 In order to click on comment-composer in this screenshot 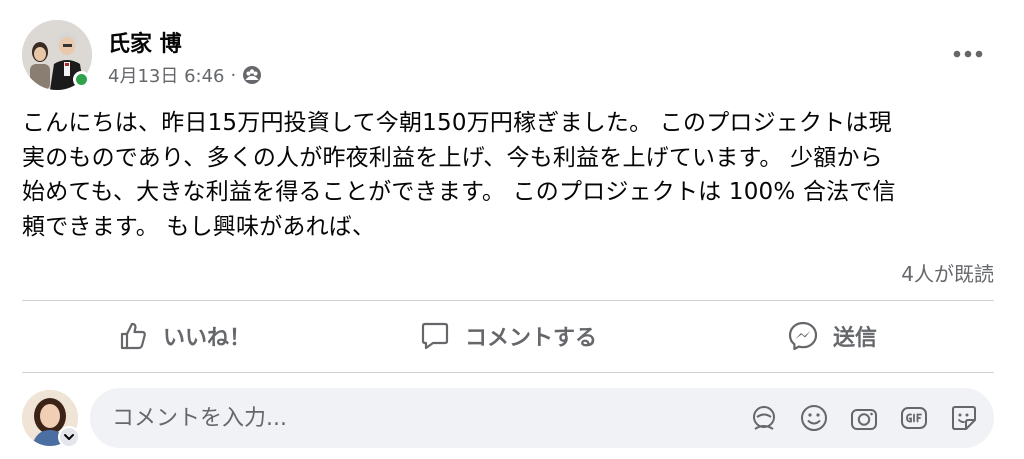, I will do `click(508, 418)`.